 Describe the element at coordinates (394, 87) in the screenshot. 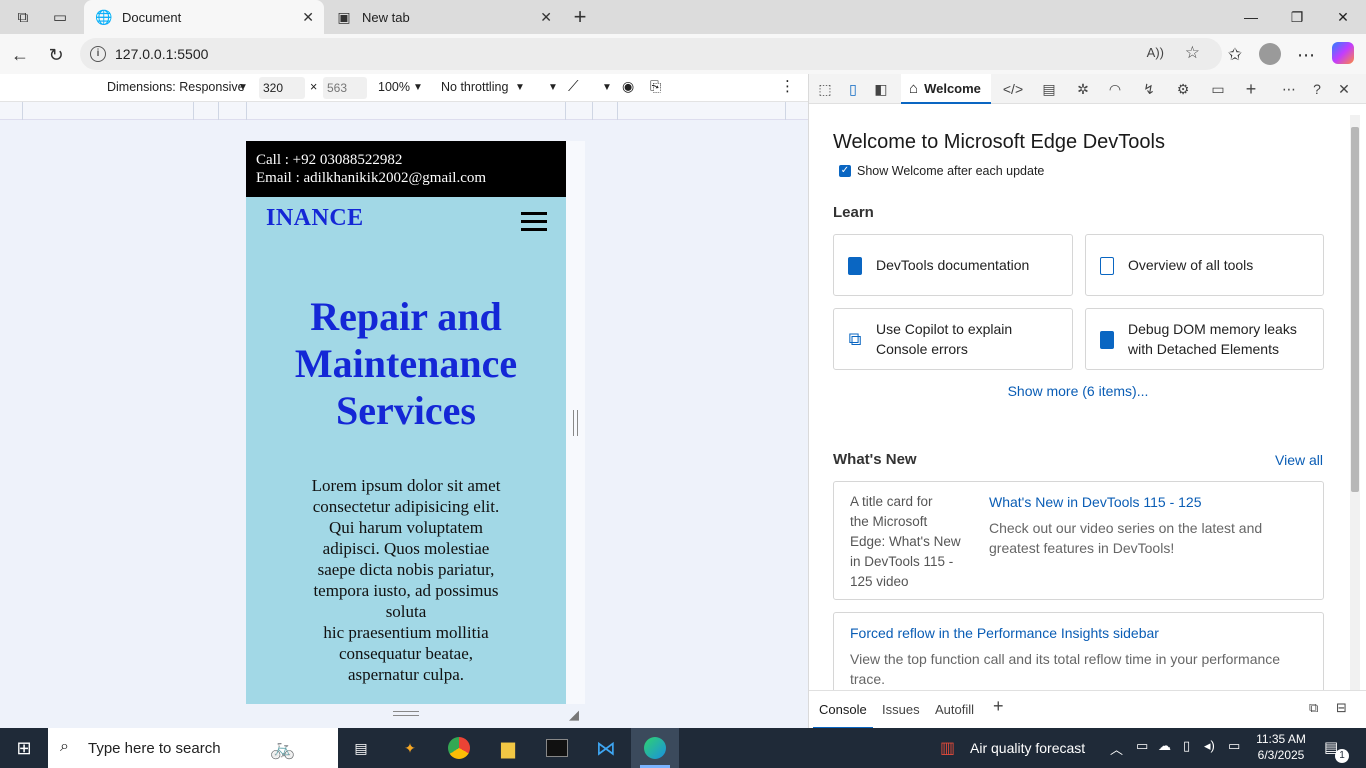

I see `zoom-select: 100%` at that location.